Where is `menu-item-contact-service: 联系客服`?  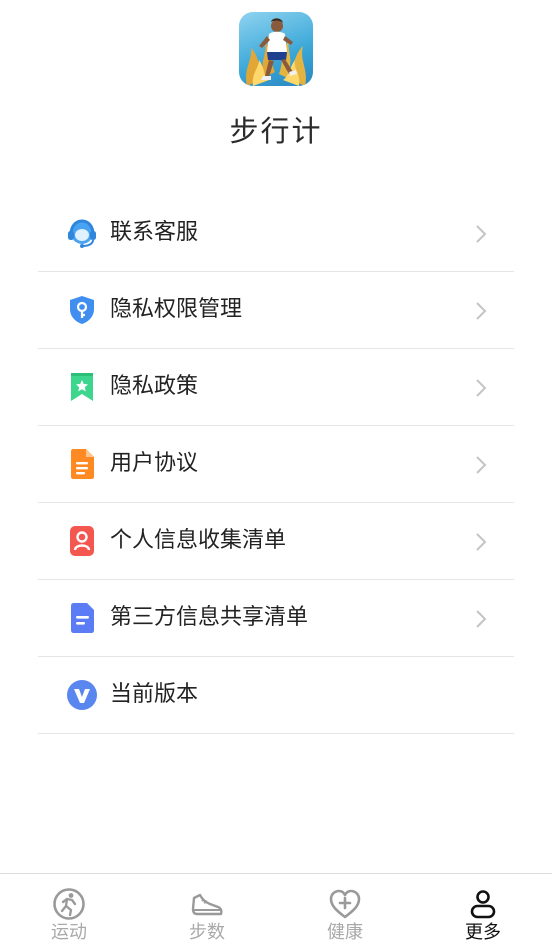 menu-item-contact-service: 联系客服 is located at coordinates (276, 233).